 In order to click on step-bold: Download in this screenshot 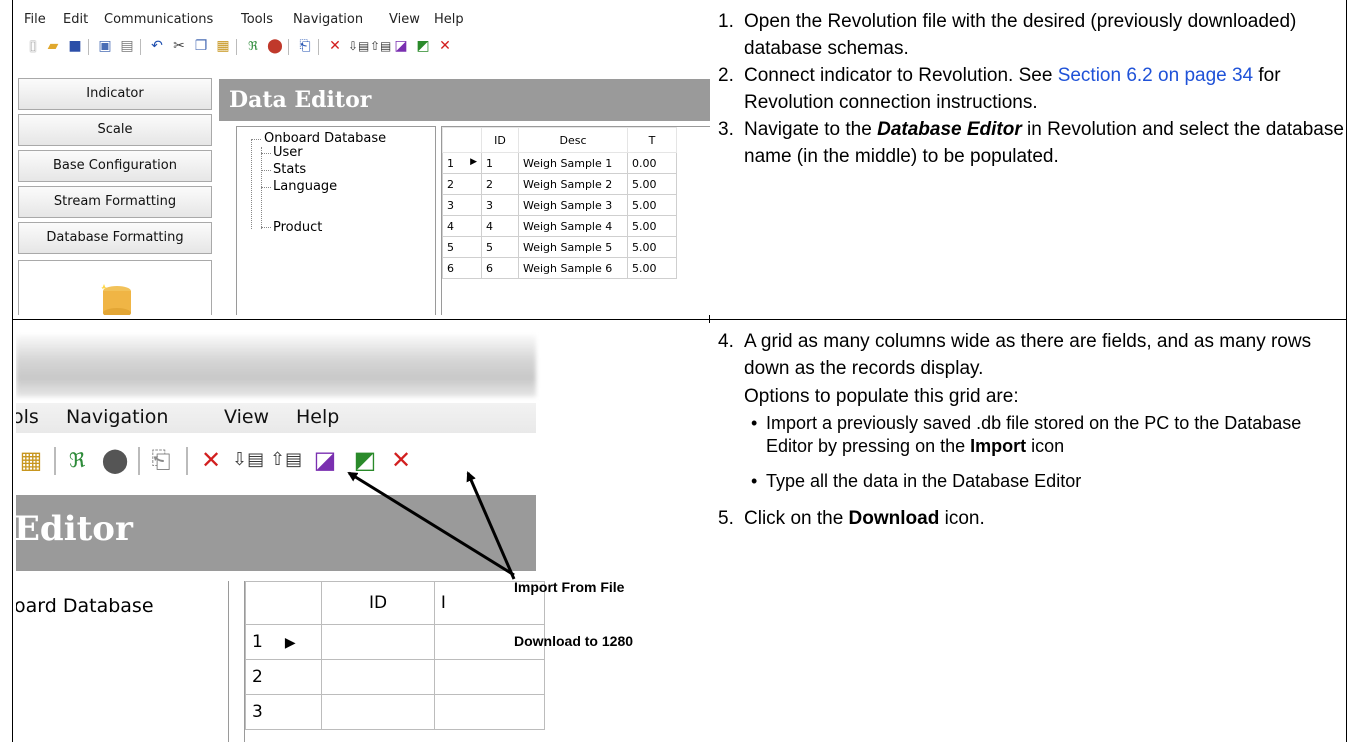, I will do `click(894, 518)`.